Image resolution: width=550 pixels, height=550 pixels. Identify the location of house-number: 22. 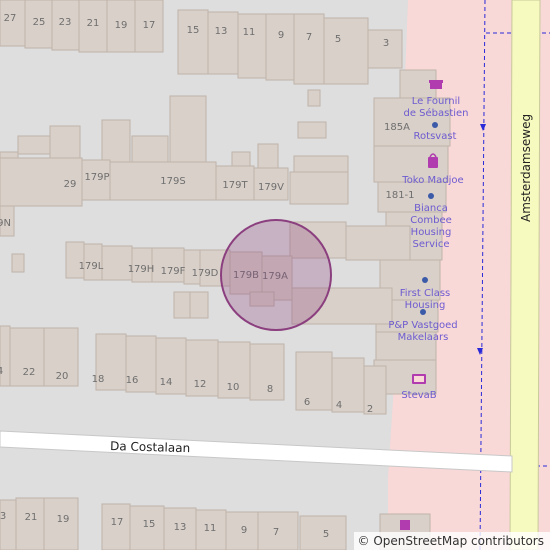
(29, 372).